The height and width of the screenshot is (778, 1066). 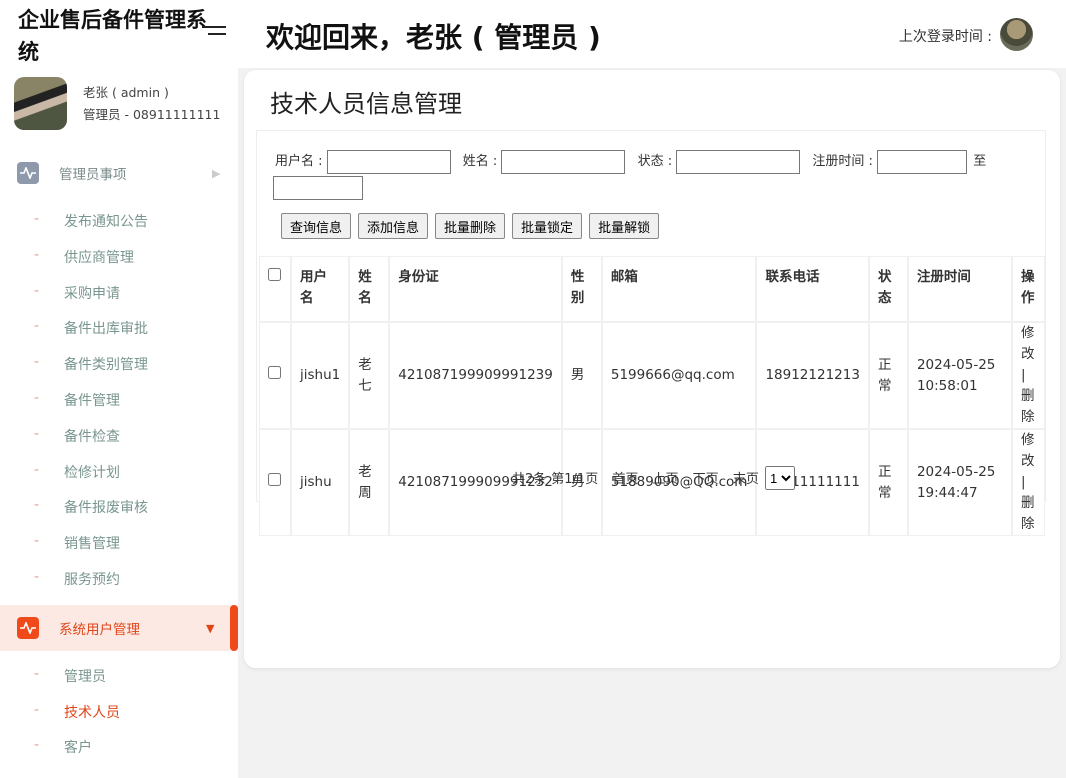 I want to click on status-input, so click(x=738, y=161).